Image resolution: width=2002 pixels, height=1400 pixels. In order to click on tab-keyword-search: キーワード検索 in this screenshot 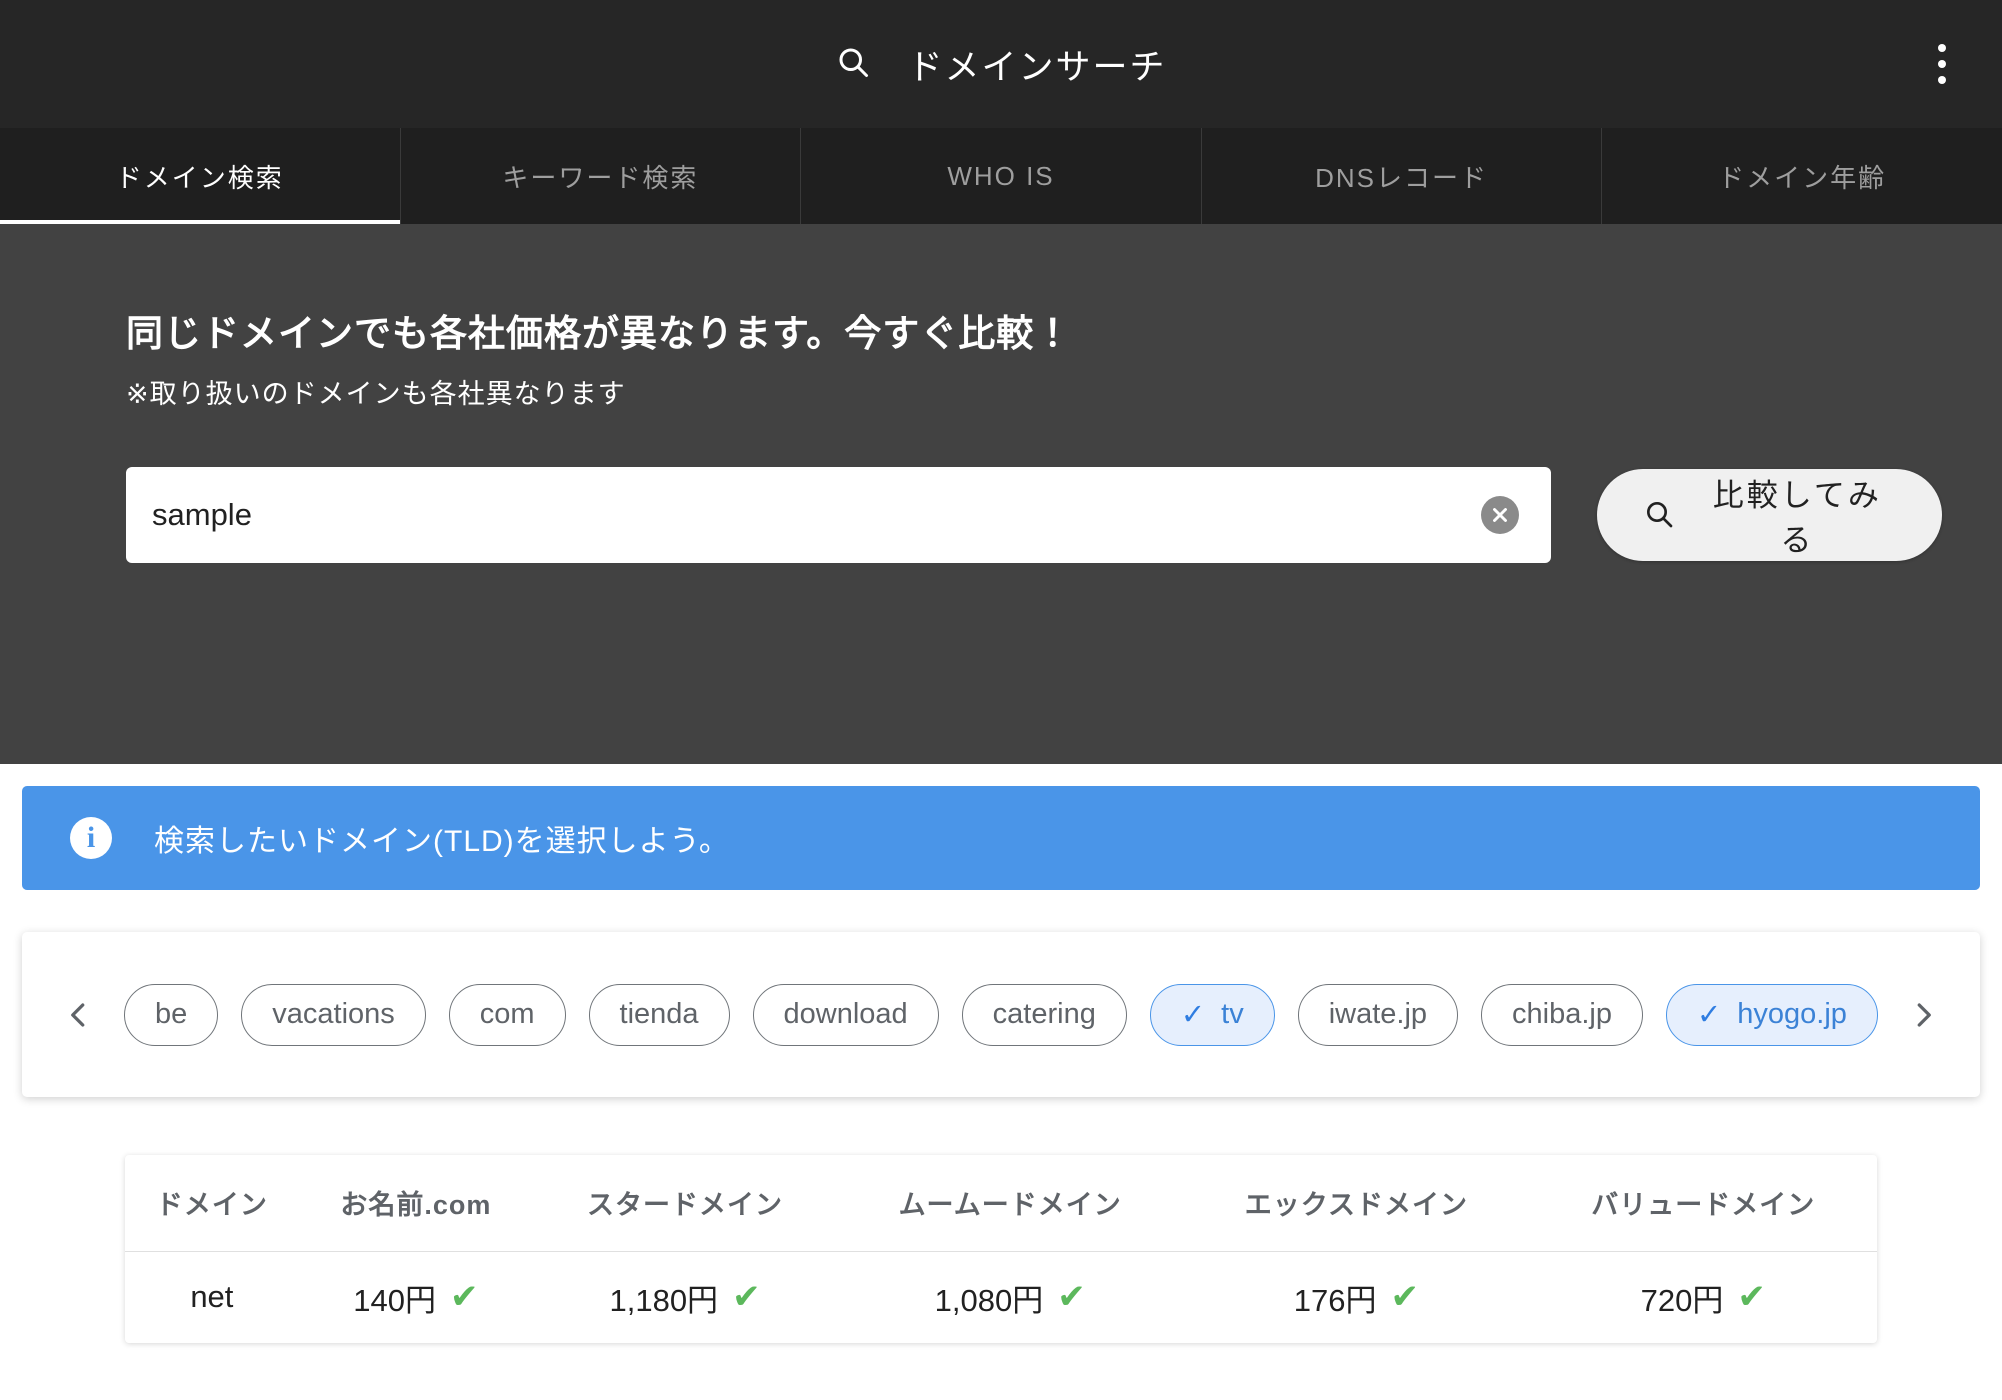, I will do `click(601, 176)`.